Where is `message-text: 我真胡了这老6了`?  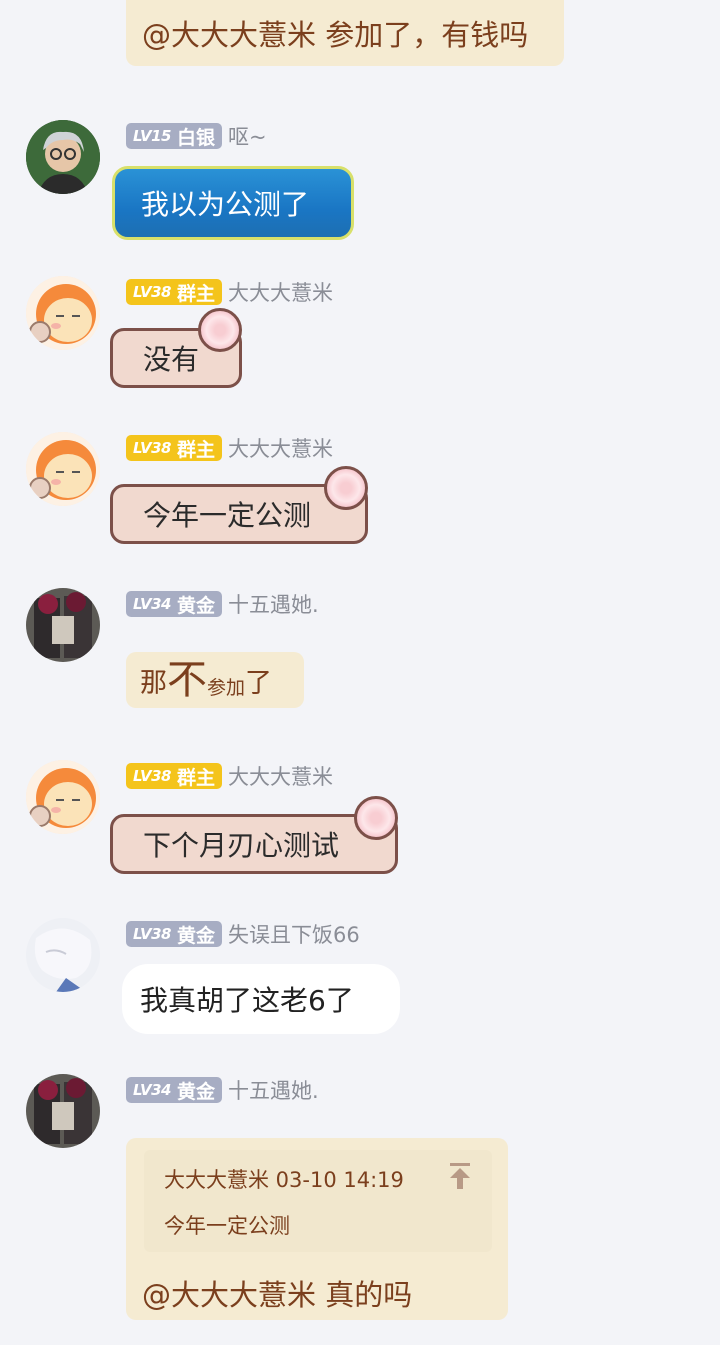 message-text: 我真胡了这老6了 is located at coordinates (247, 1000).